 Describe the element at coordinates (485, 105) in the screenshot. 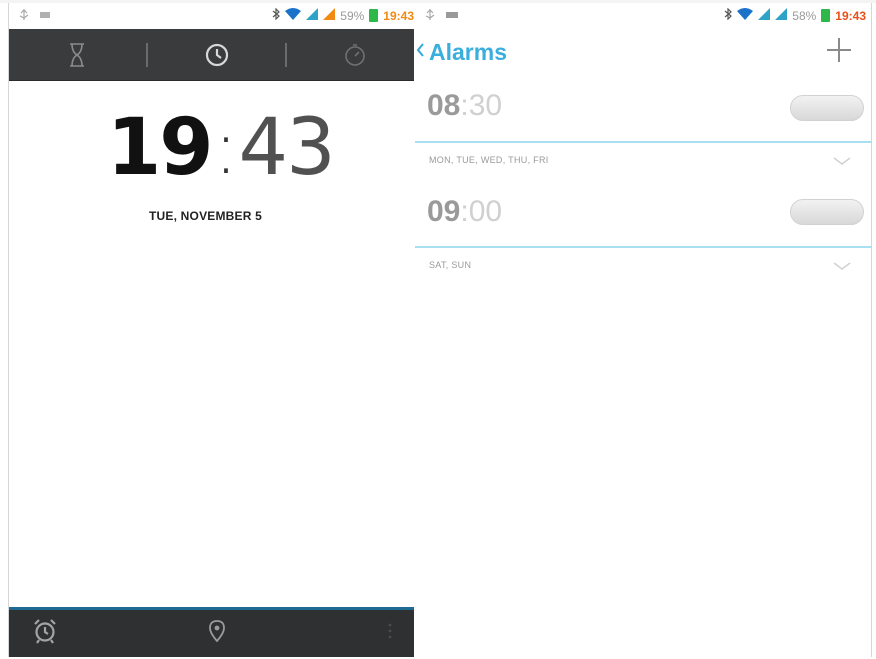

I see `alarm-minute: 30` at that location.